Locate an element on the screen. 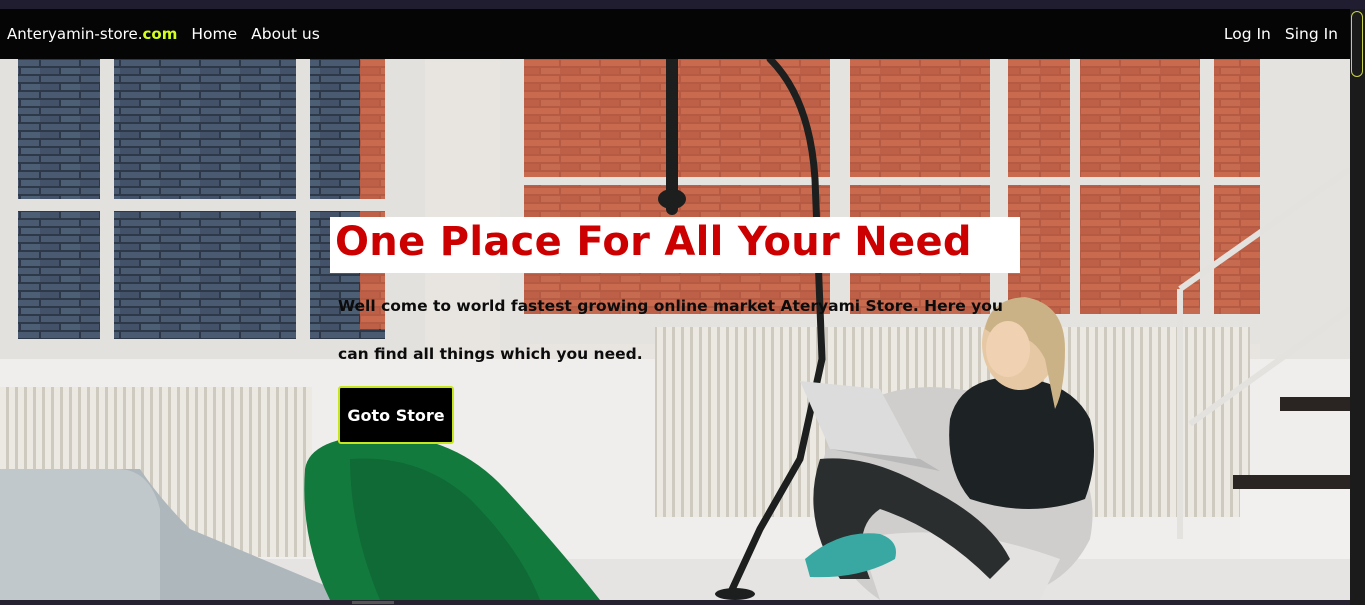  page-scrollbar is located at coordinates (1357, 307).